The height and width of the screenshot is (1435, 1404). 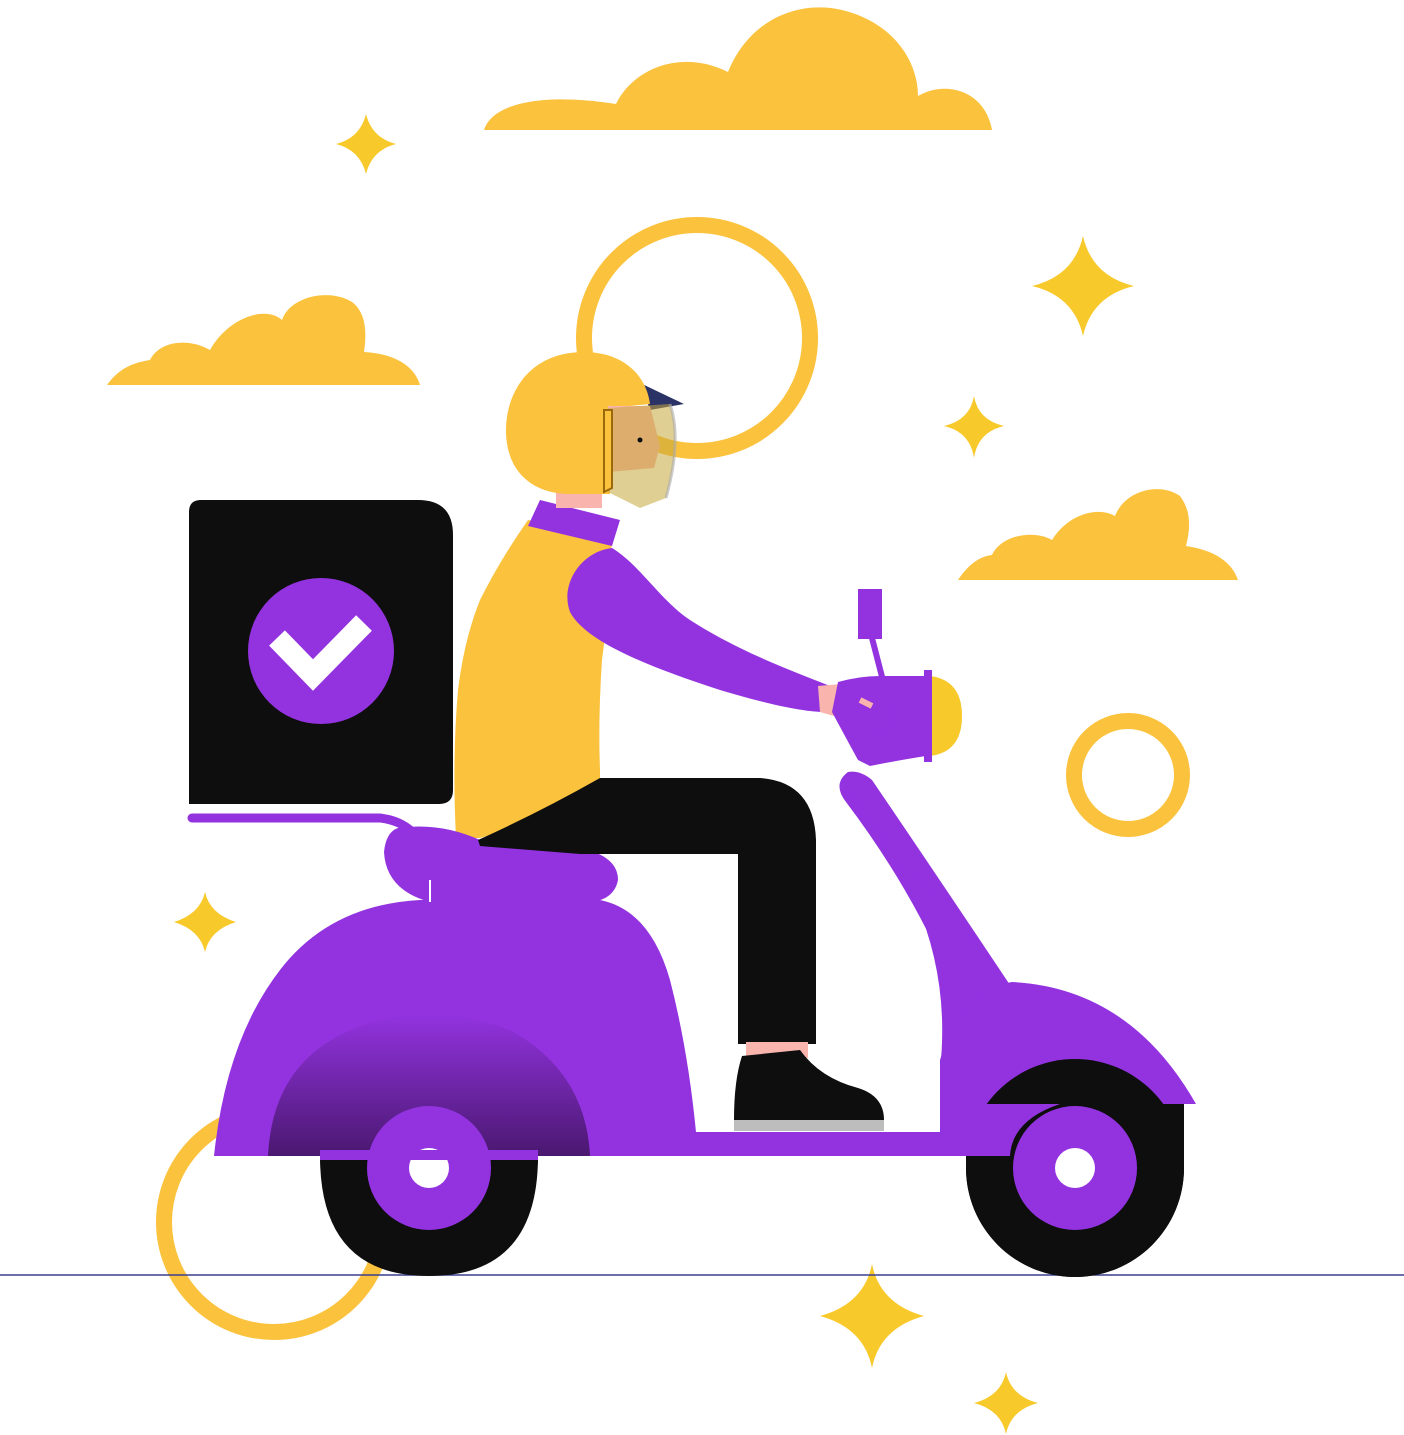 What do you see at coordinates (642, 456) in the screenshot?
I see `face-shield` at bounding box center [642, 456].